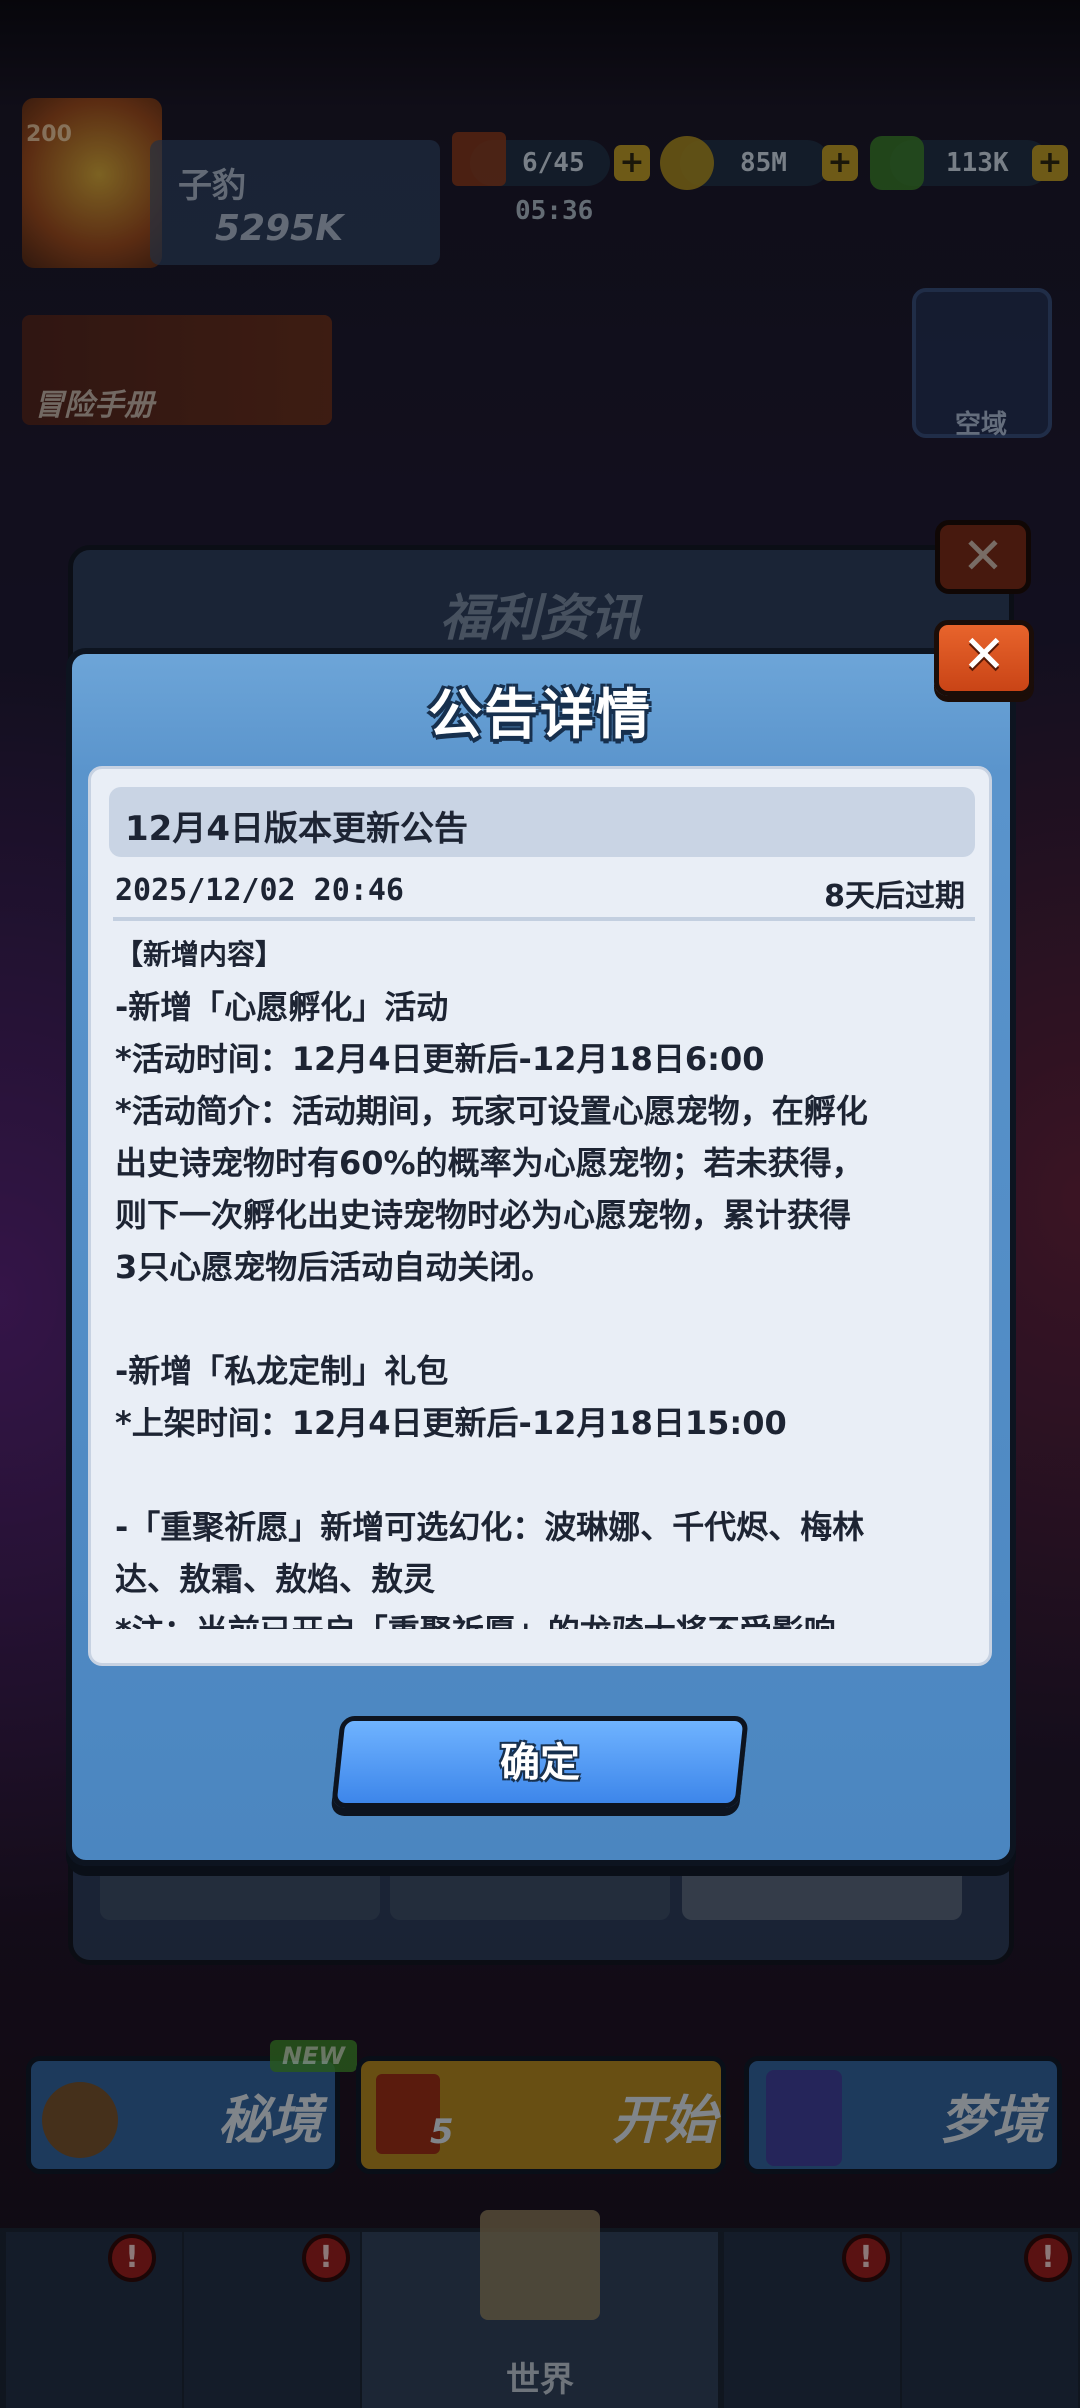 Image resolution: width=1080 pixels, height=2408 pixels. I want to click on notice-line: 3只心愿宠物后活动自动关闭。, so click(334, 1267).